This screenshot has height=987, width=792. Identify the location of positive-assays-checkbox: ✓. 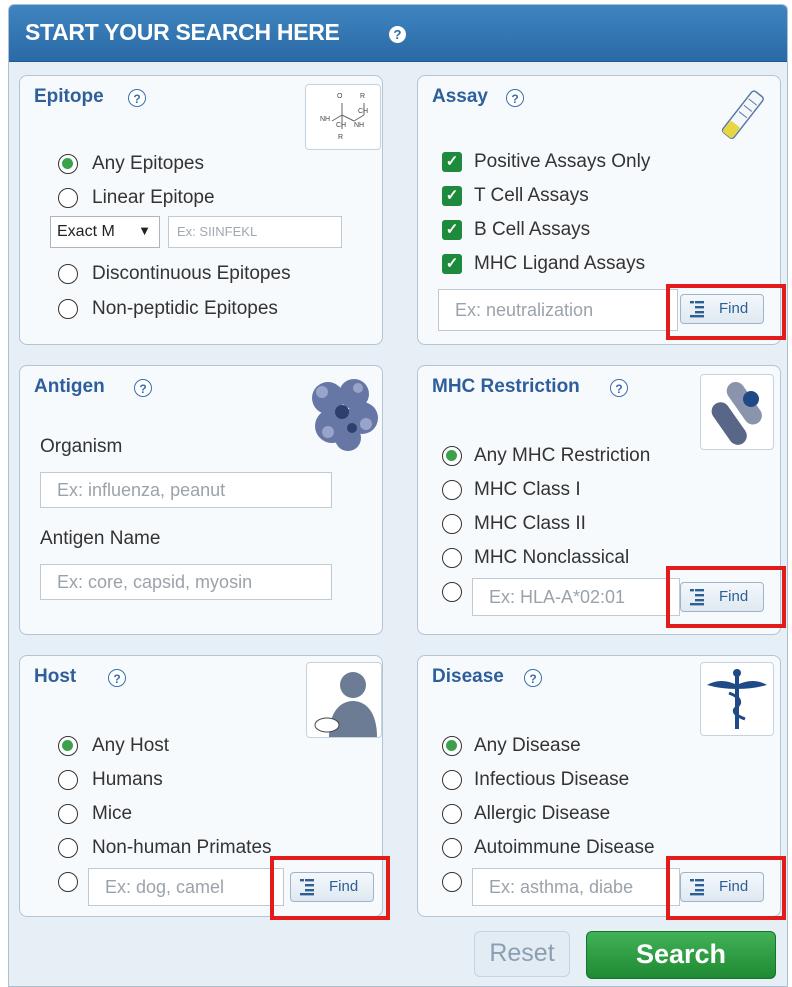
(452, 162).